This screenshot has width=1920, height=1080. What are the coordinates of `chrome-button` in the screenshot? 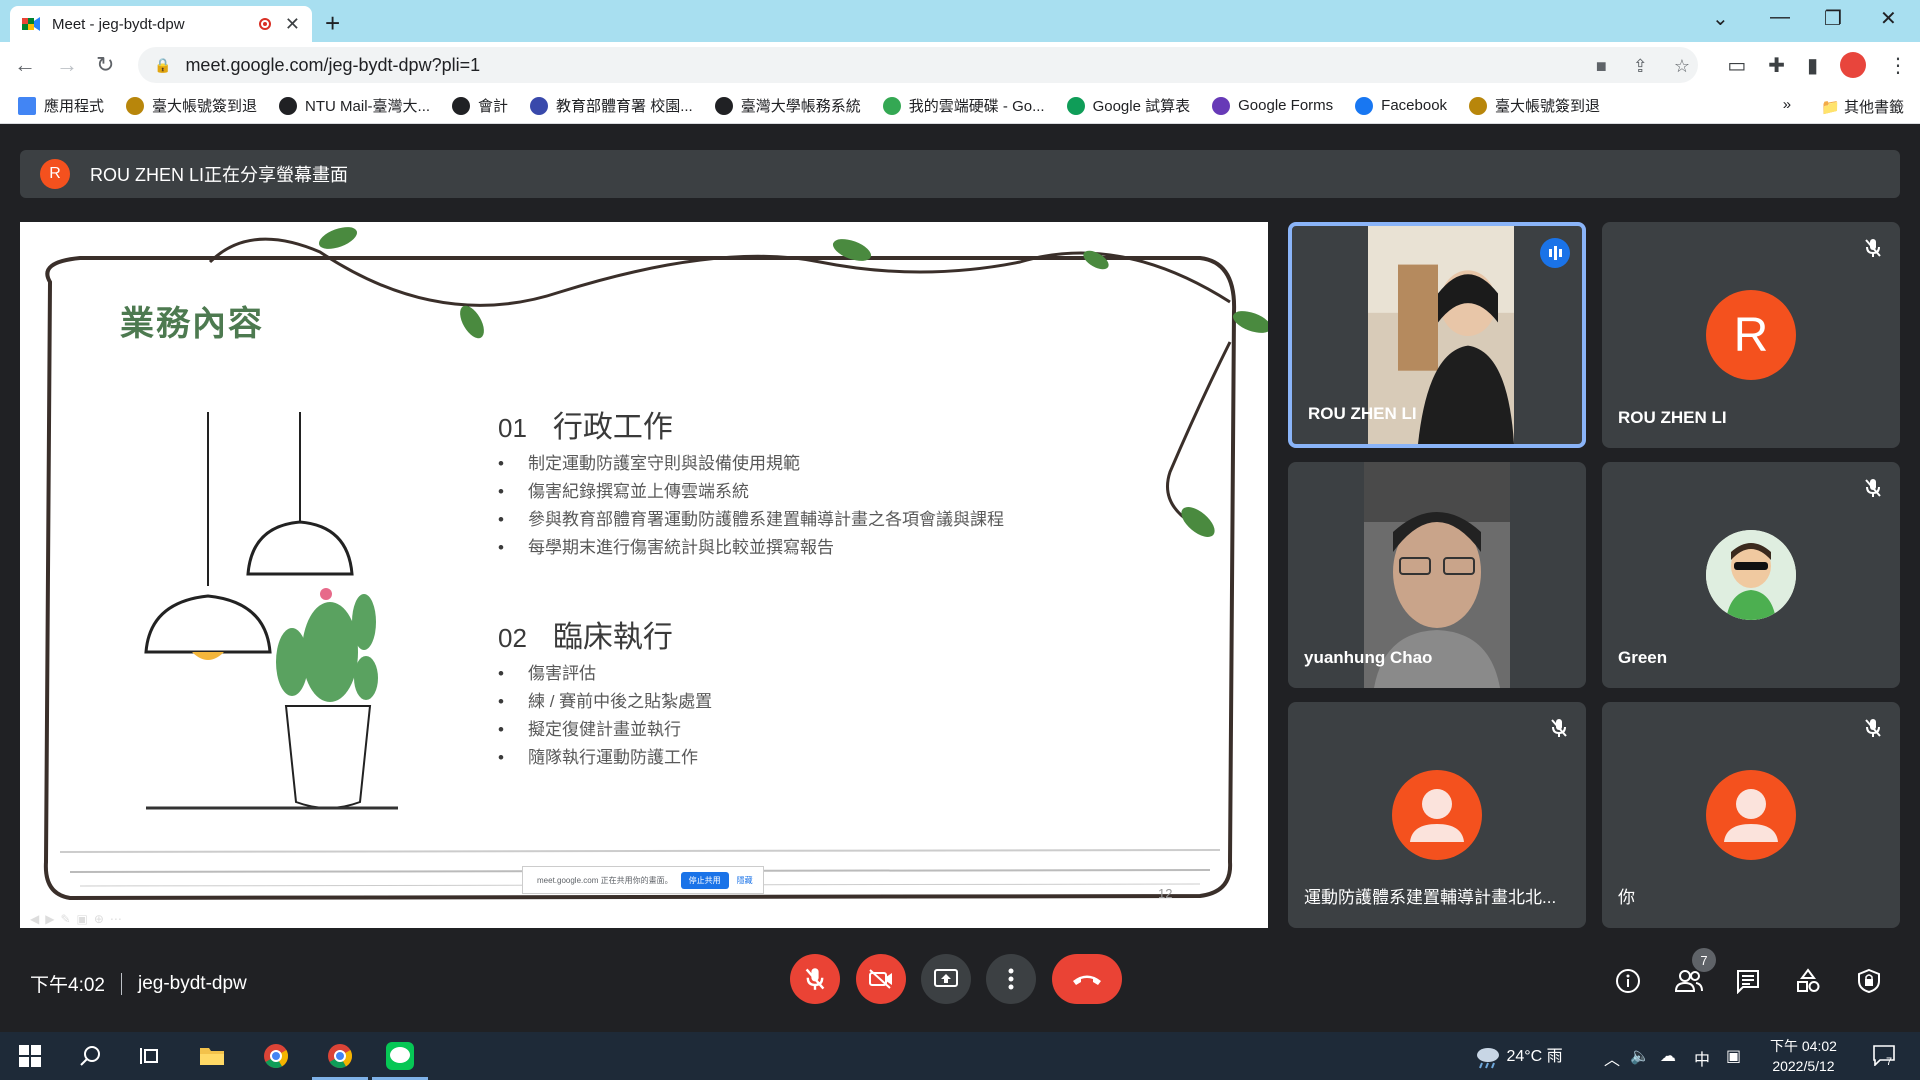 It's located at (276, 1056).